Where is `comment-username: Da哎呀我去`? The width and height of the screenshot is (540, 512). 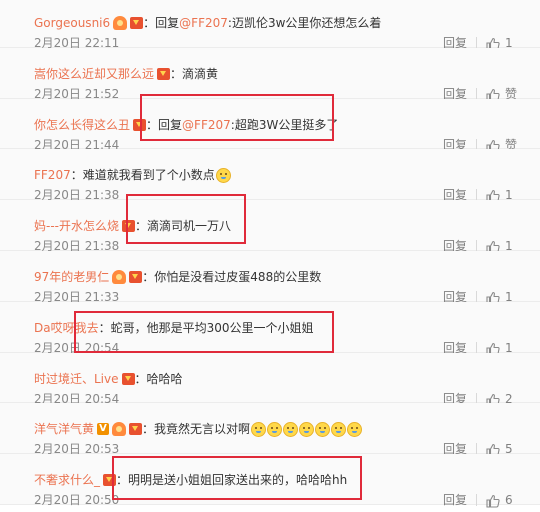 comment-username: Da哎呀我去 is located at coordinates (66, 328).